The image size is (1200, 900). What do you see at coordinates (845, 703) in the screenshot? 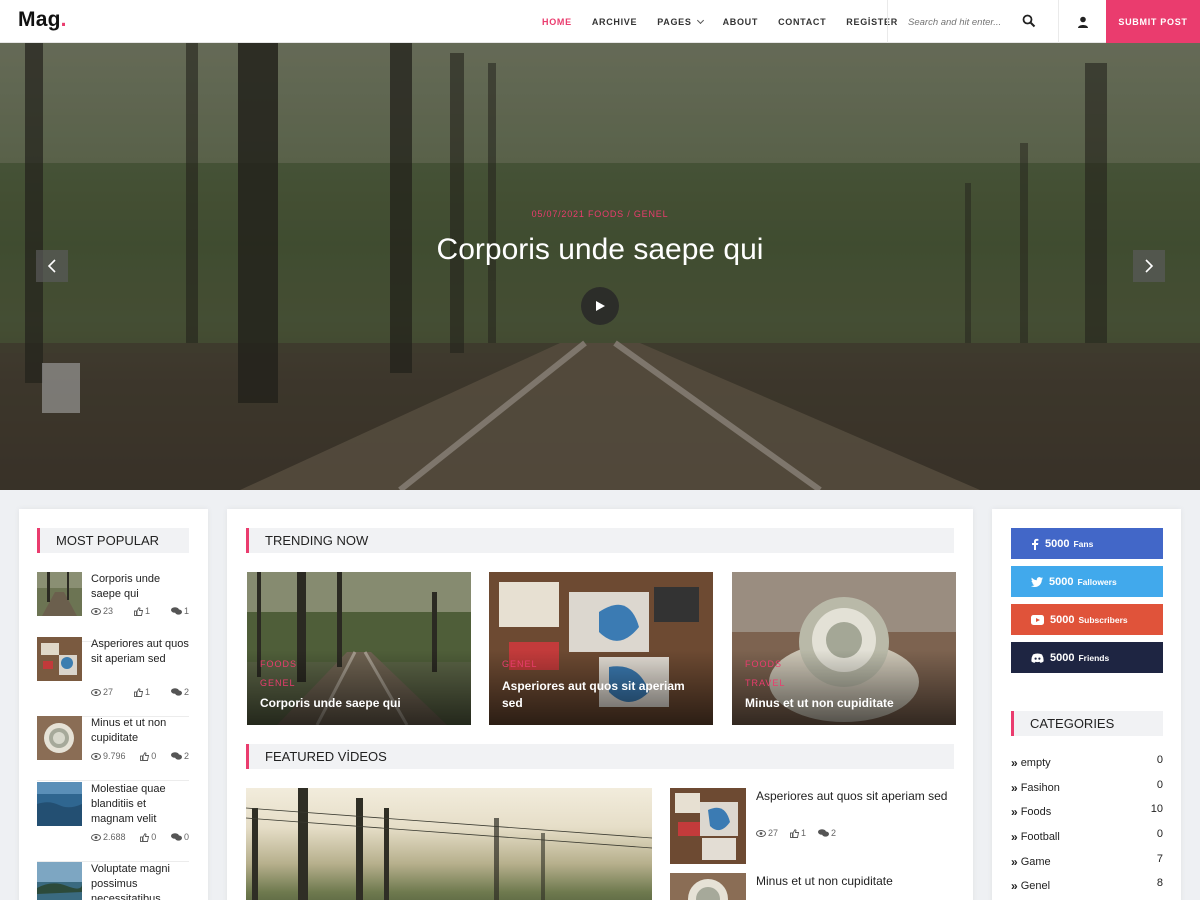
I see `card-title: Minus et ut non cupiditate` at bounding box center [845, 703].